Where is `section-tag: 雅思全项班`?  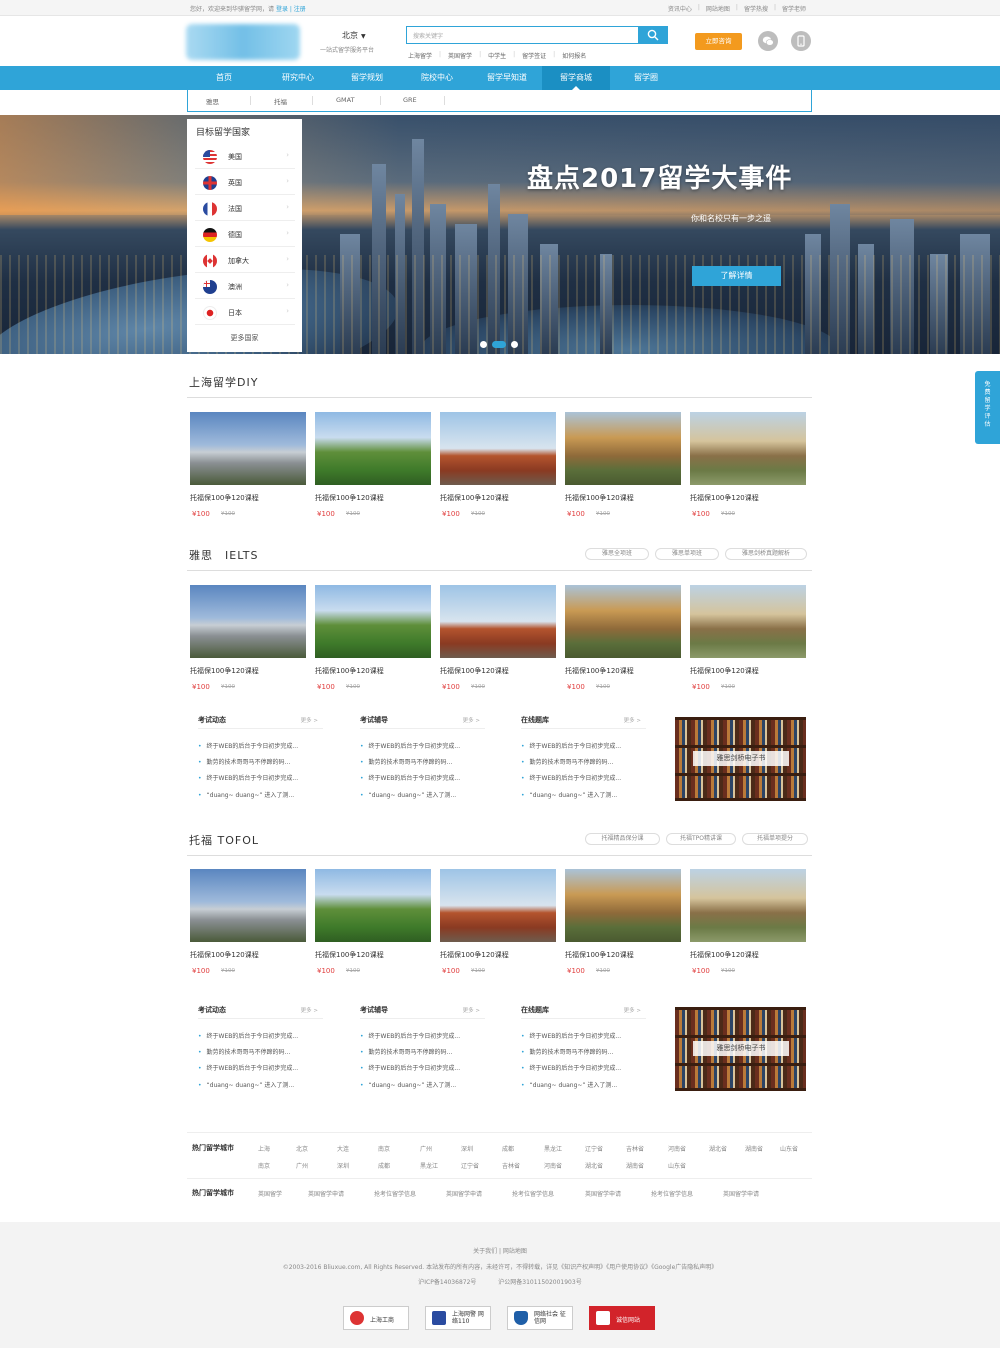
section-tag: 雅思全项班 is located at coordinates (617, 554).